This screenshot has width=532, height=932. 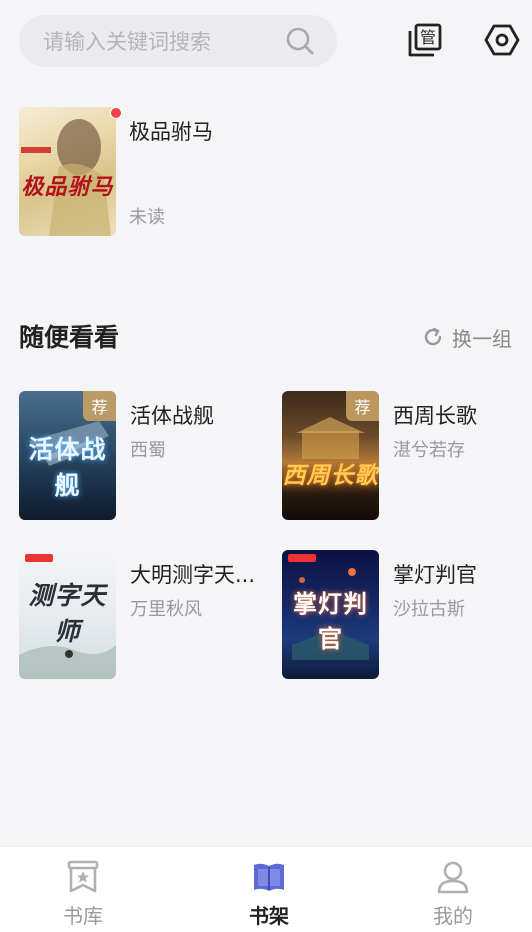 I want to click on cover-title: 测字天师, so click(x=67, y=613).